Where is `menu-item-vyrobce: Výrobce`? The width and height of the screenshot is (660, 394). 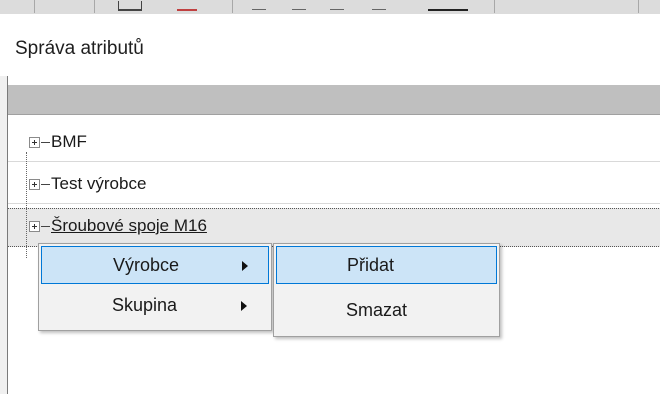
menu-item-vyrobce: Výrobce is located at coordinates (155, 265).